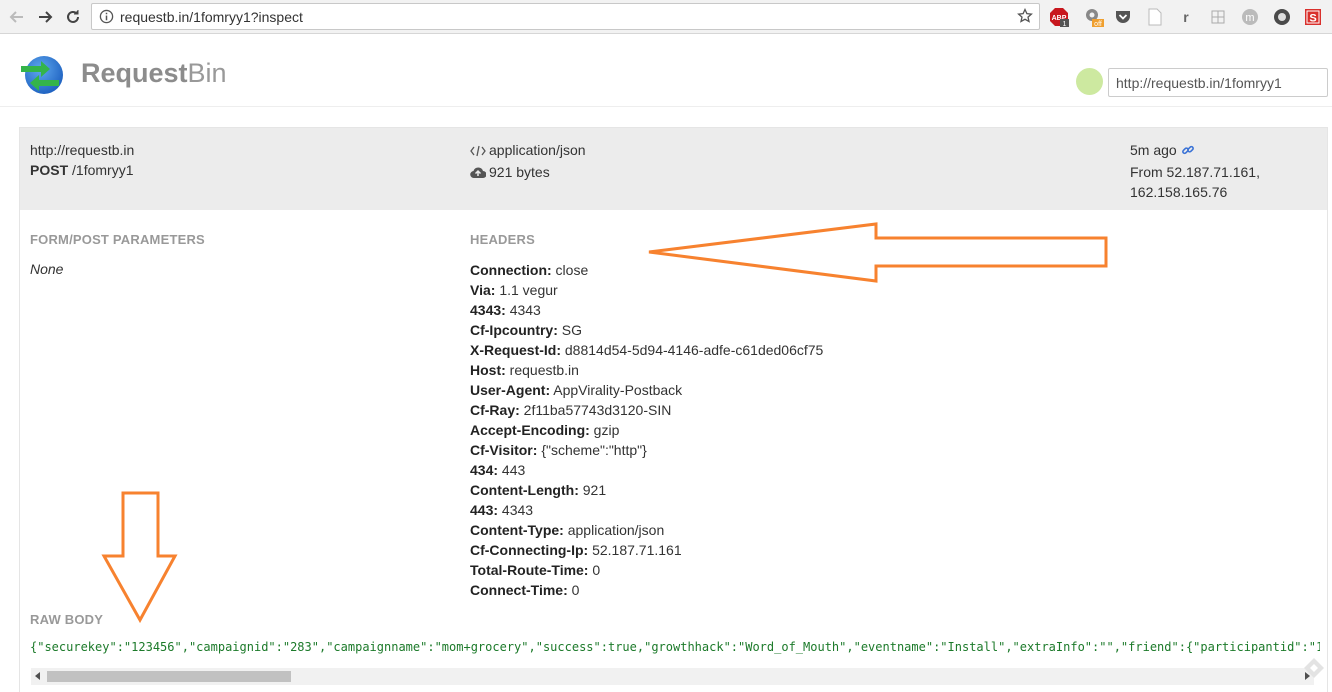 The height and width of the screenshot is (692, 1332). I want to click on r-extension-icon: r, so click(1186, 17).